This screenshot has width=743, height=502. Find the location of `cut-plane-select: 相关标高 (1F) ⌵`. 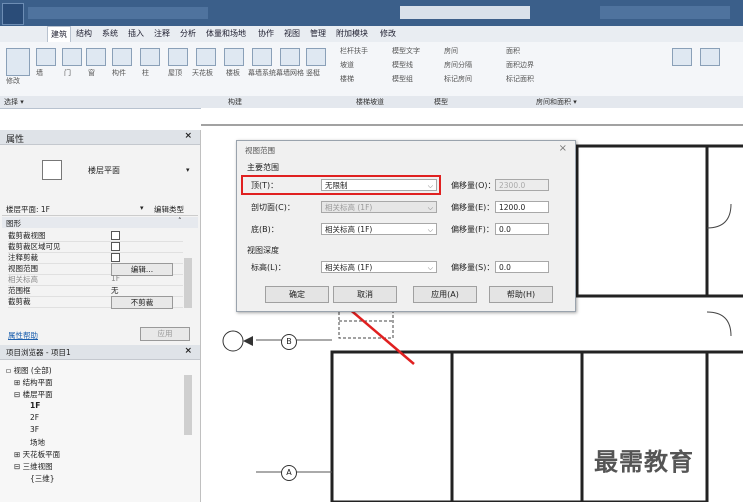

cut-plane-select: 相关标高 (1F) ⌵ is located at coordinates (379, 207).